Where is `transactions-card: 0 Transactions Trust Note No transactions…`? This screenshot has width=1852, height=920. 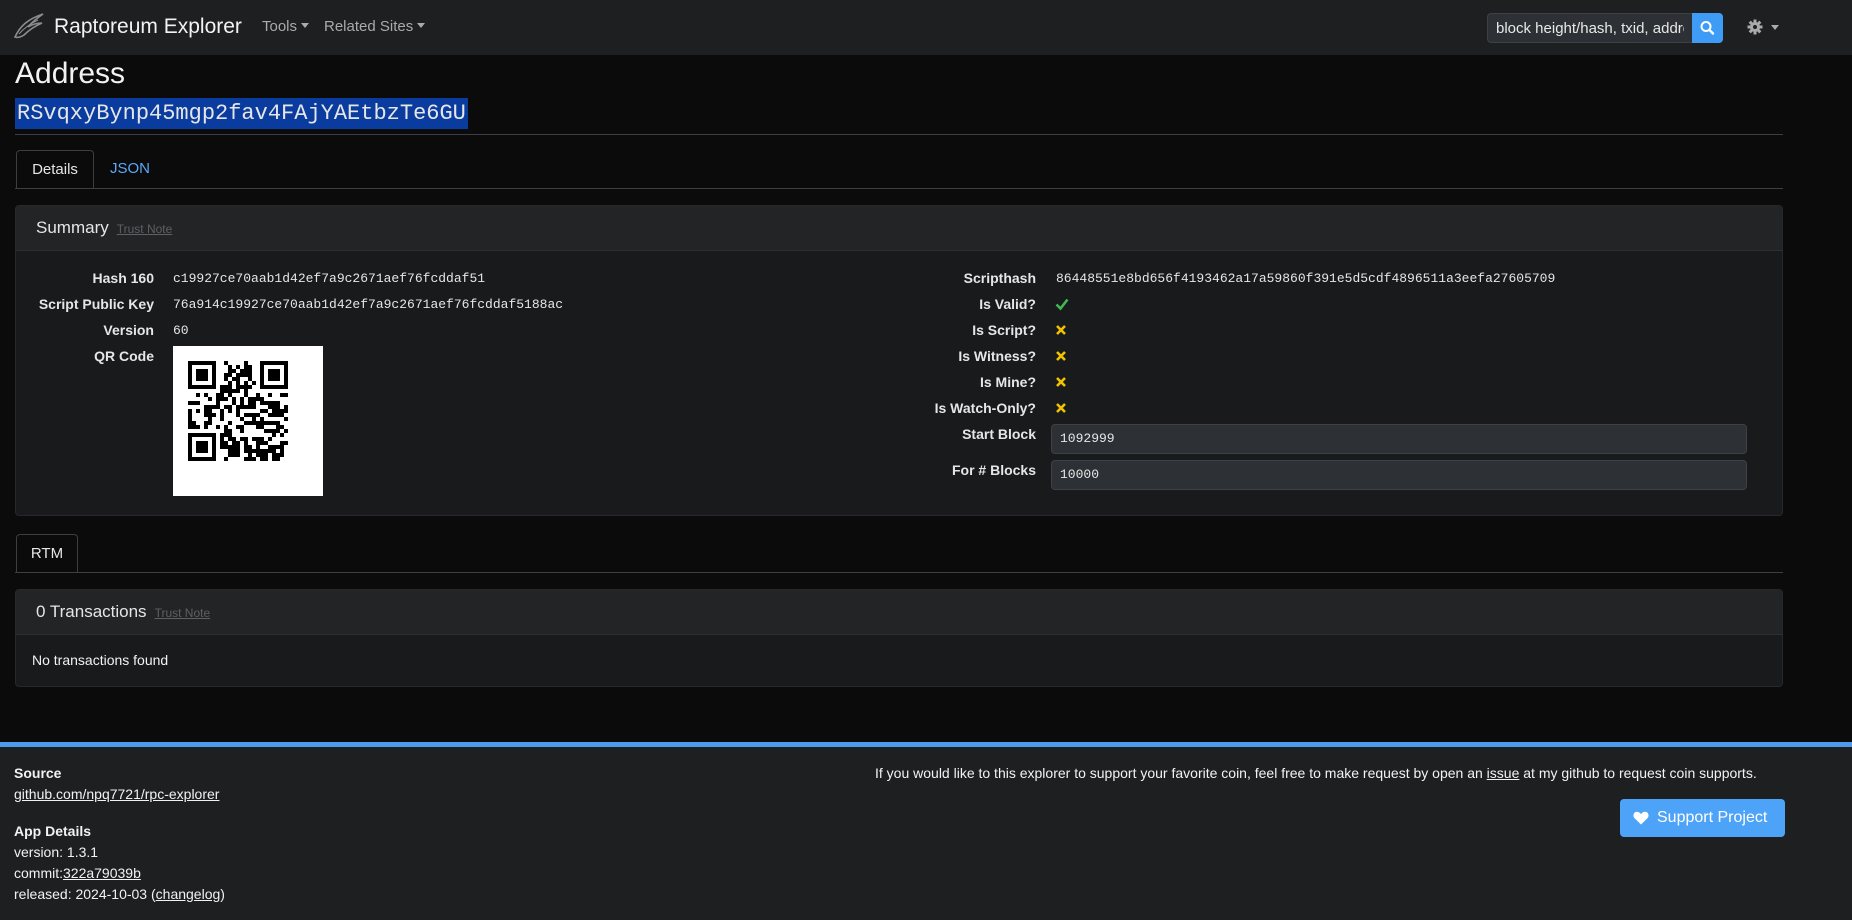
transactions-card: 0 Transactions Trust Note No transactions… is located at coordinates (899, 638).